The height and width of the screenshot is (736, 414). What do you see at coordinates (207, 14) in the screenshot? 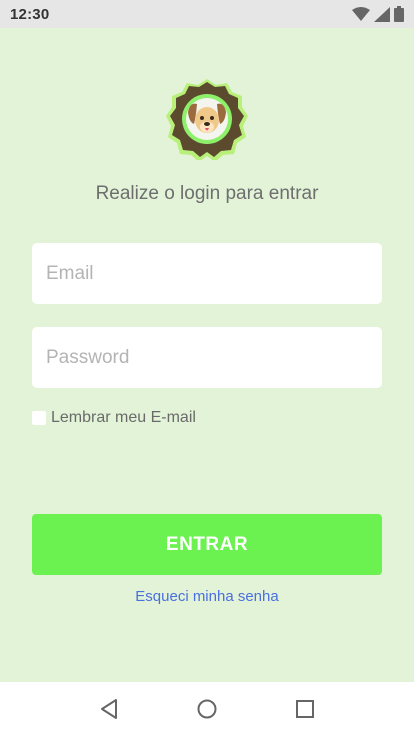
I see `status-bar: 12:30` at bounding box center [207, 14].